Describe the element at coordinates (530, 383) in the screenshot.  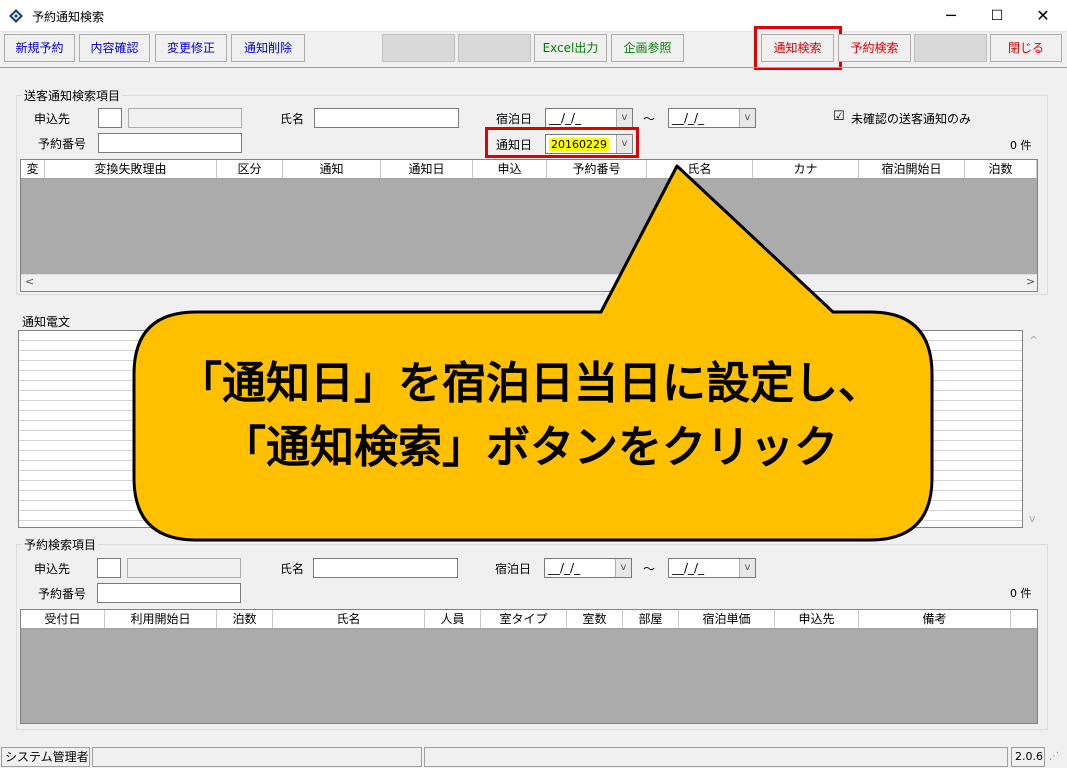
I see `callout-line-1: 「通知日」を宿泊日当日に設定し、` at that location.